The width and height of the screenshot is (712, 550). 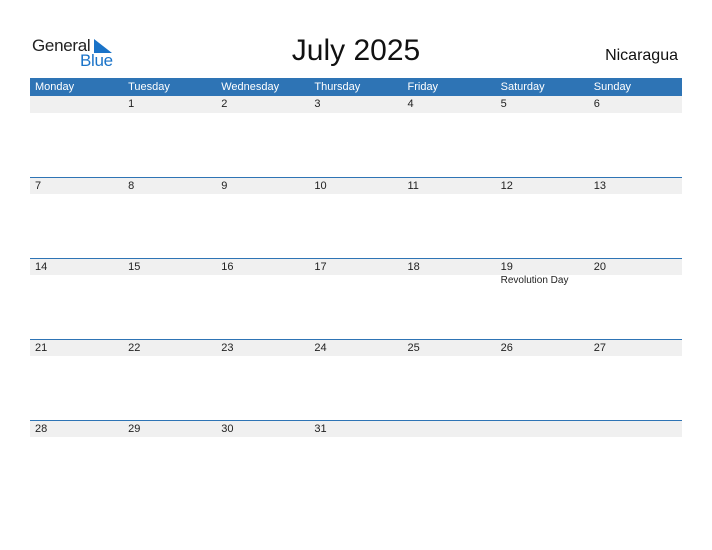 What do you see at coordinates (612, 87) in the screenshot?
I see `weekday-sunday: Sunday` at bounding box center [612, 87].